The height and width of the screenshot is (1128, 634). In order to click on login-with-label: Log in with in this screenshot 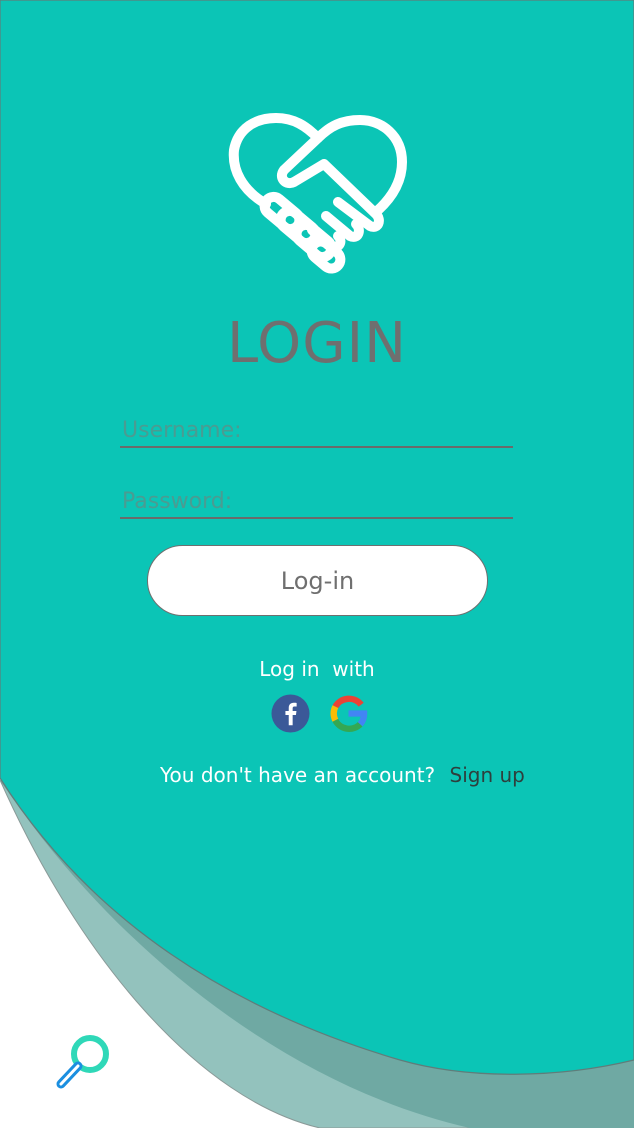, I will do `click(317, 669)`.